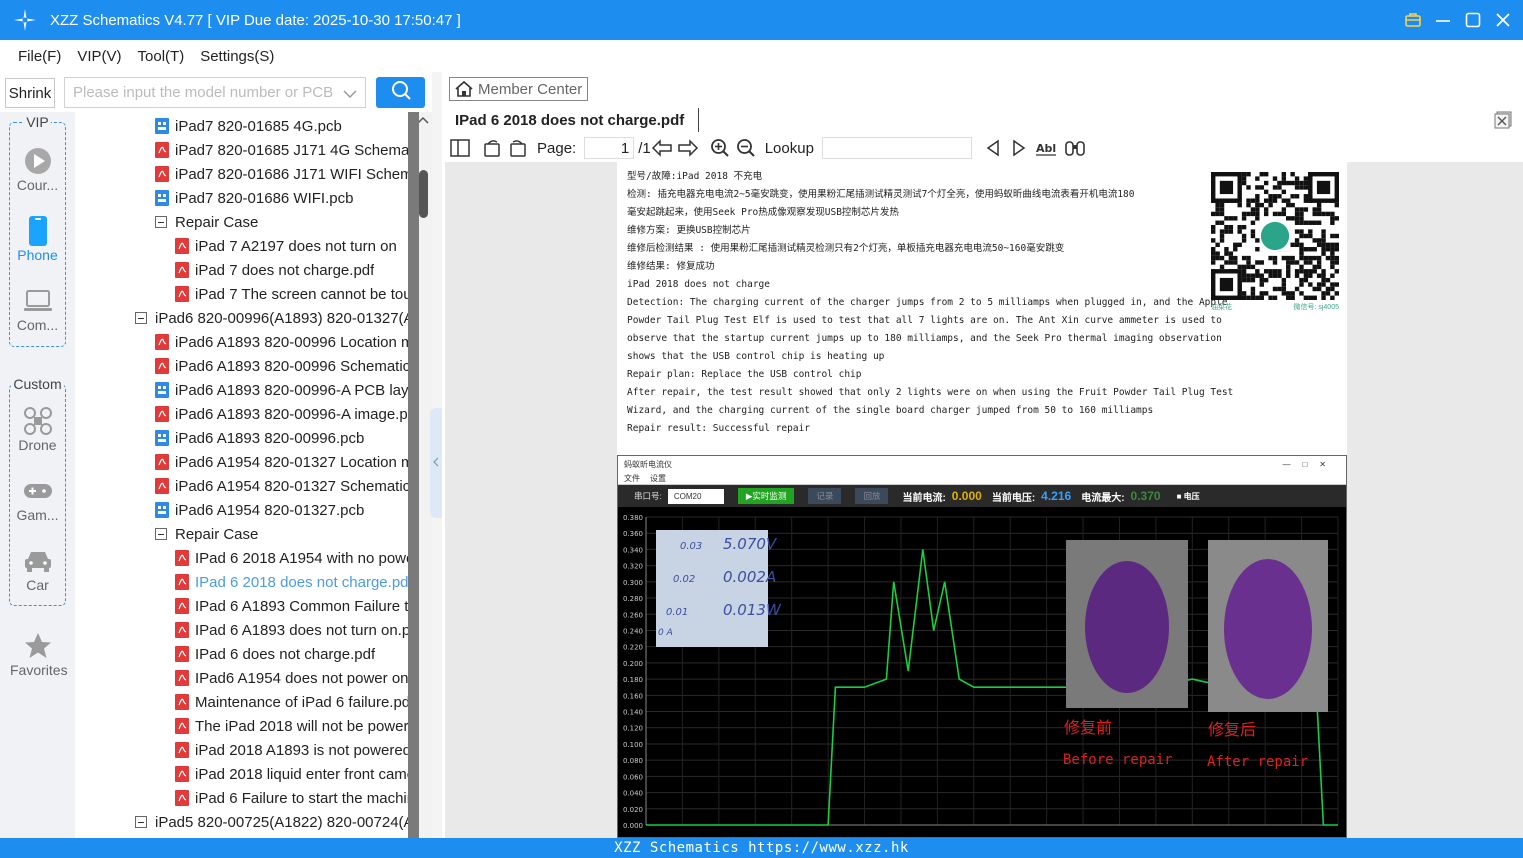 The height and width of the screenshot is (858, 1523). I want to click on close-document-button, so click(1503, 122).